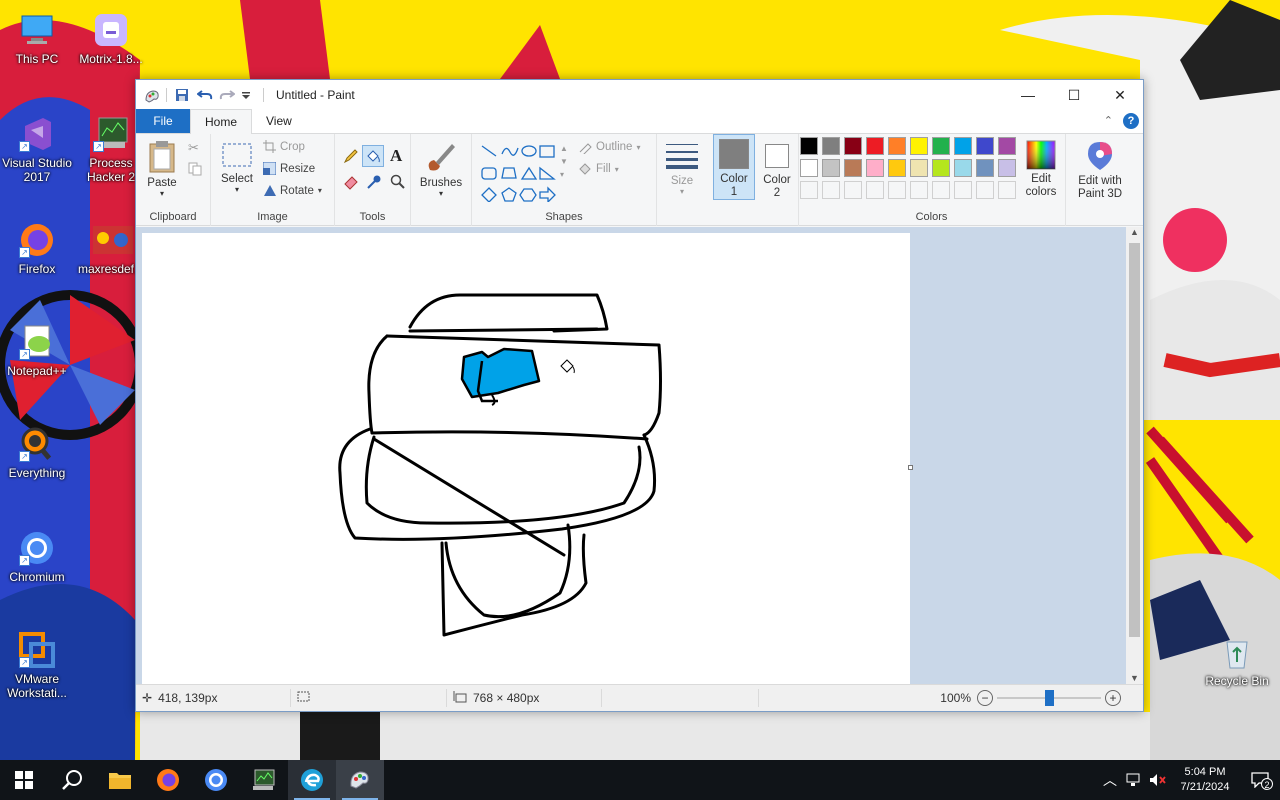  What do you see at coordinates (351, 183) in the screenshot?
I see `eraser-icon` at bounding box center [351, 183].